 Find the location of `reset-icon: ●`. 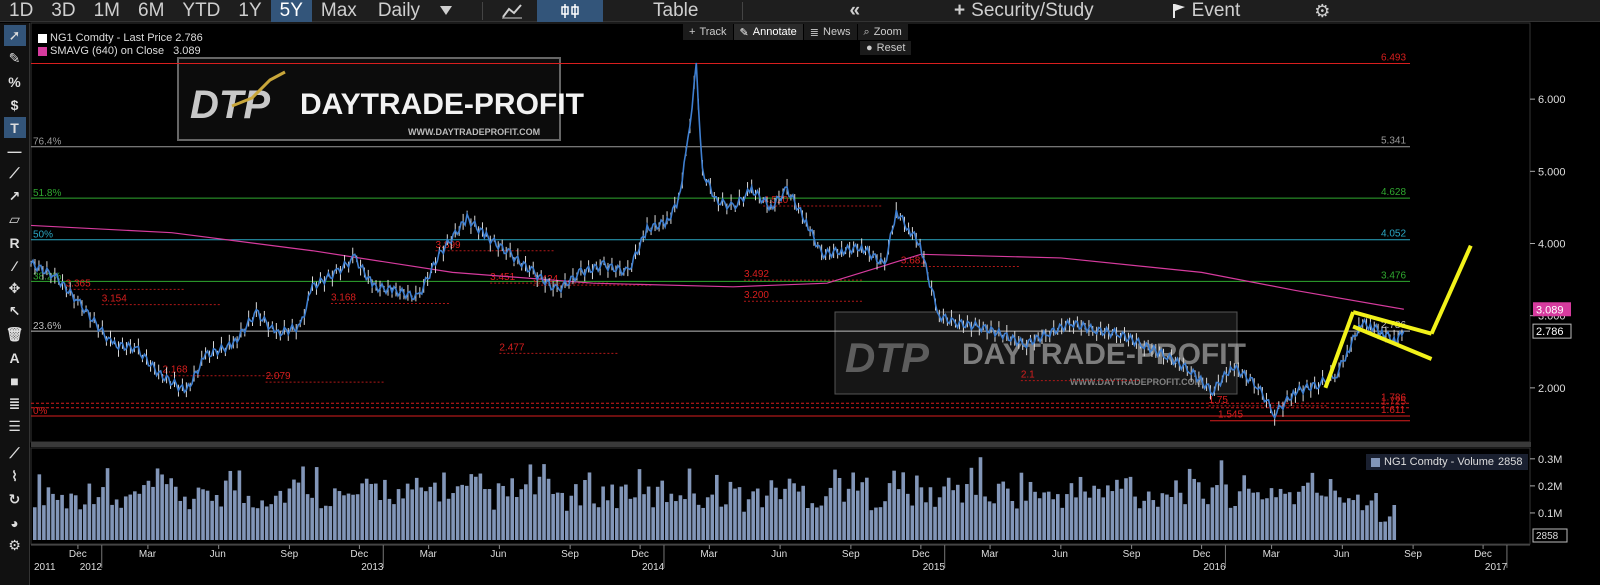

reset-icon: ● is located at coordinates (869, 48).